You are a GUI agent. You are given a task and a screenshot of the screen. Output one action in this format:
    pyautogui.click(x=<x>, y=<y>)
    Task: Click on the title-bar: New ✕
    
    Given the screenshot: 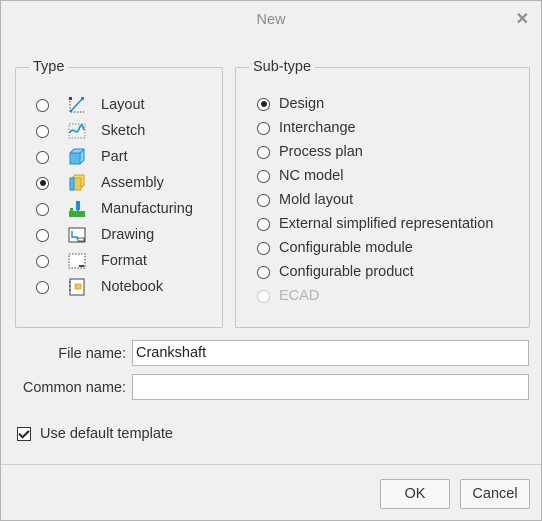 What is the action you would take?
    pyautogui.click(x=271, y=20)
    